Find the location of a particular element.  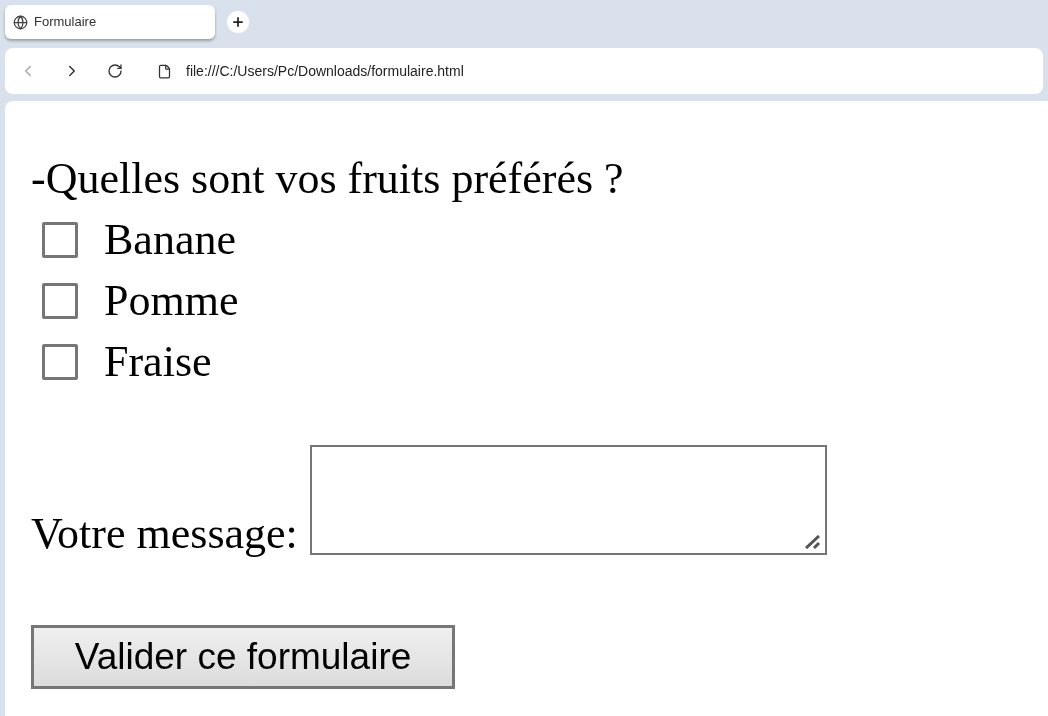

tab-title: Formulaire is located at coordinates (65, 22).